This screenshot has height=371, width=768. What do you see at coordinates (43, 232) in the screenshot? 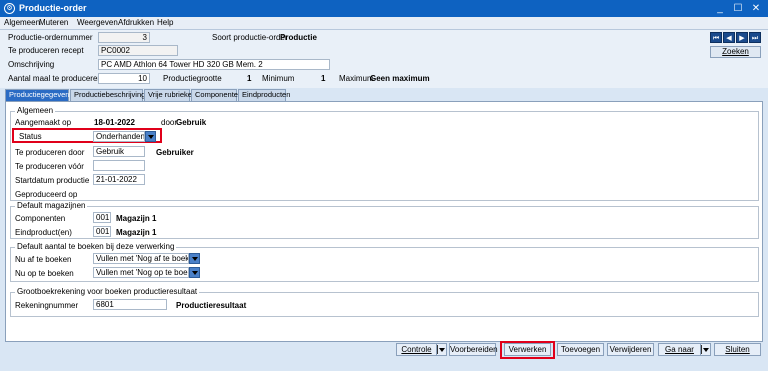
I see `eindproduct-label: Eindproduct(en)` at bounding box center [43, 232].